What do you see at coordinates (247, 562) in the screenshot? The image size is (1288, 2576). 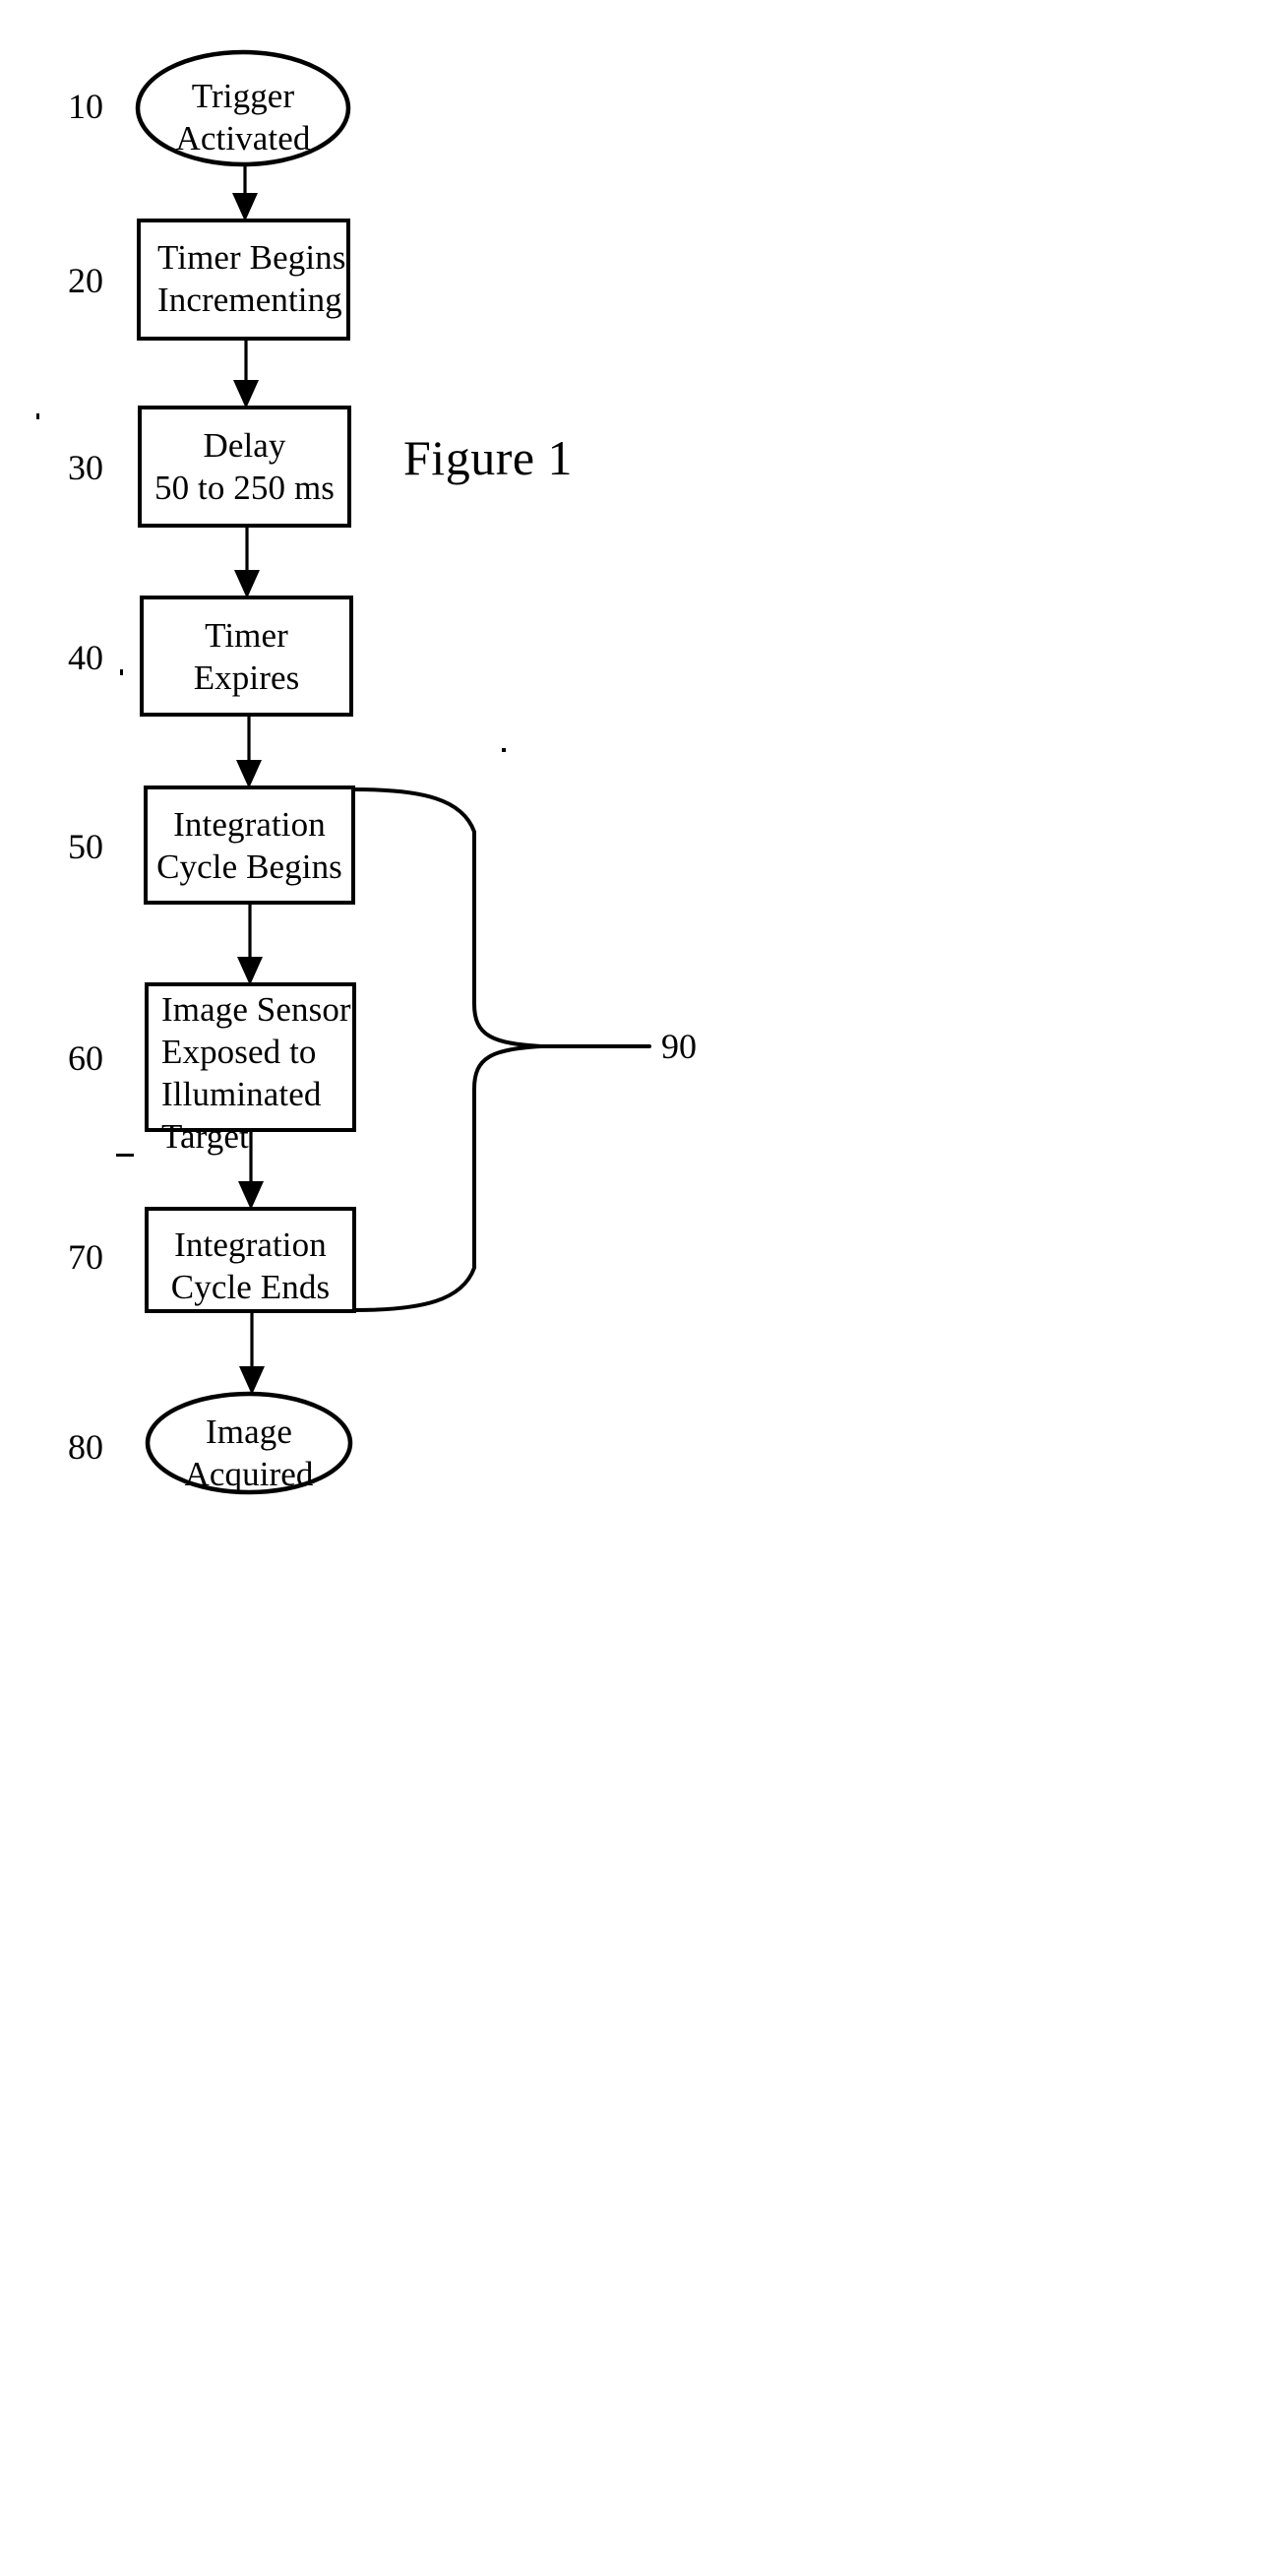 I see `connector-delay-to-expires` at bounding box center [247, 562].